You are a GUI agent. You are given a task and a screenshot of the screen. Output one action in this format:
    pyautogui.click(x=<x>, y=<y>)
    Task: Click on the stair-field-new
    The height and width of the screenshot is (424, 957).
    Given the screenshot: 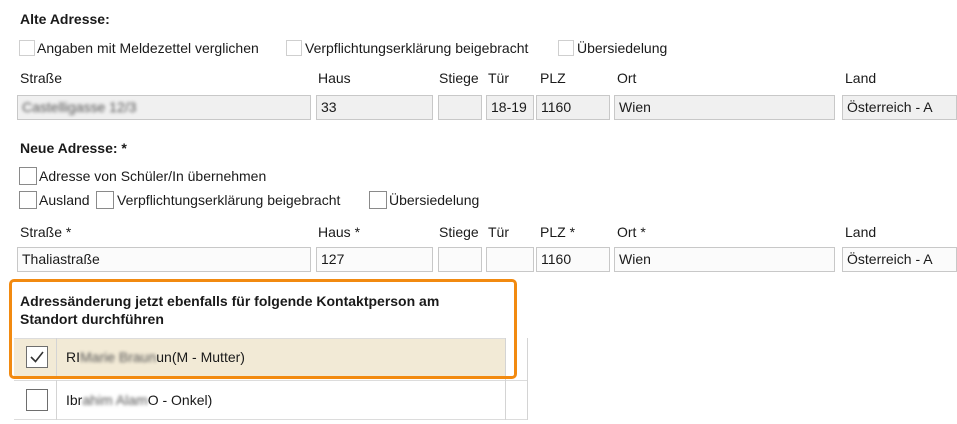 What is the action you would take?
    pyautogui.click(x=460, y=259)
    